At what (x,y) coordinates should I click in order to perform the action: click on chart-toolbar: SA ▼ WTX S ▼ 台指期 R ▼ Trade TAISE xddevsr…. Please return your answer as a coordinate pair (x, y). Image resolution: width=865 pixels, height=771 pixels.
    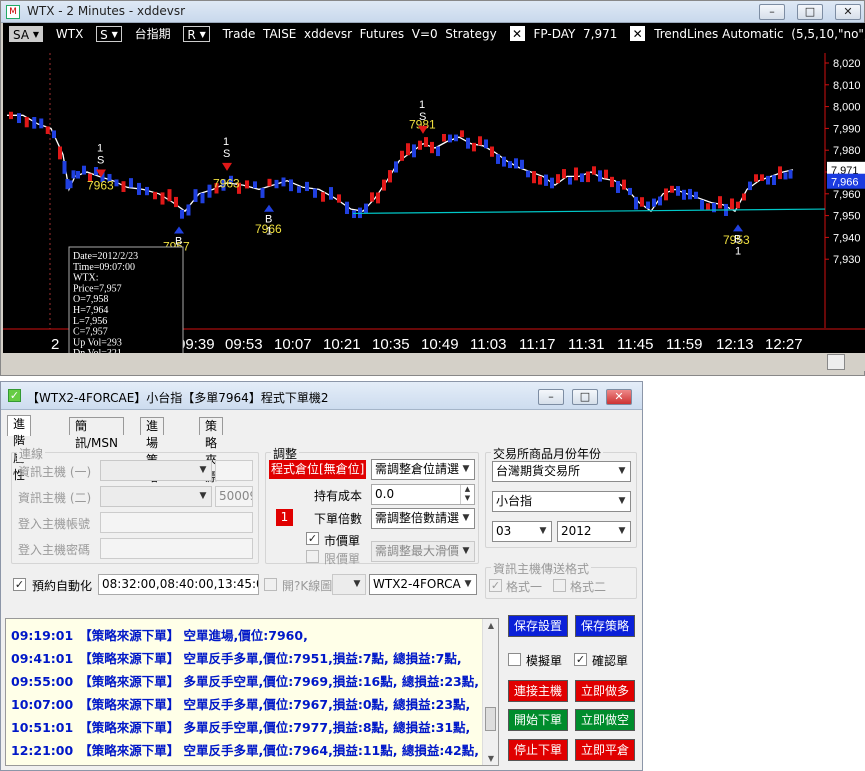
    Looking at the image, I should click on (437, 35).